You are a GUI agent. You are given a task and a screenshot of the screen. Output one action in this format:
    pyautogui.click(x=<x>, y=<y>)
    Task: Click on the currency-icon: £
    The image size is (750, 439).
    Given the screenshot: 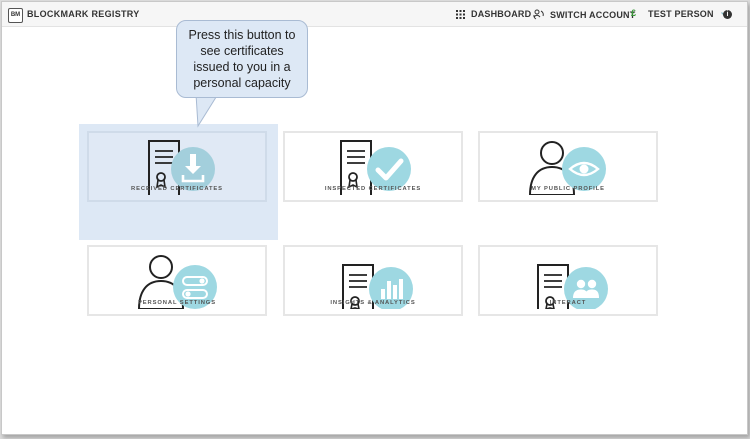 What is the action you would take?
    pyautogui.click(x=633, y=13)
    